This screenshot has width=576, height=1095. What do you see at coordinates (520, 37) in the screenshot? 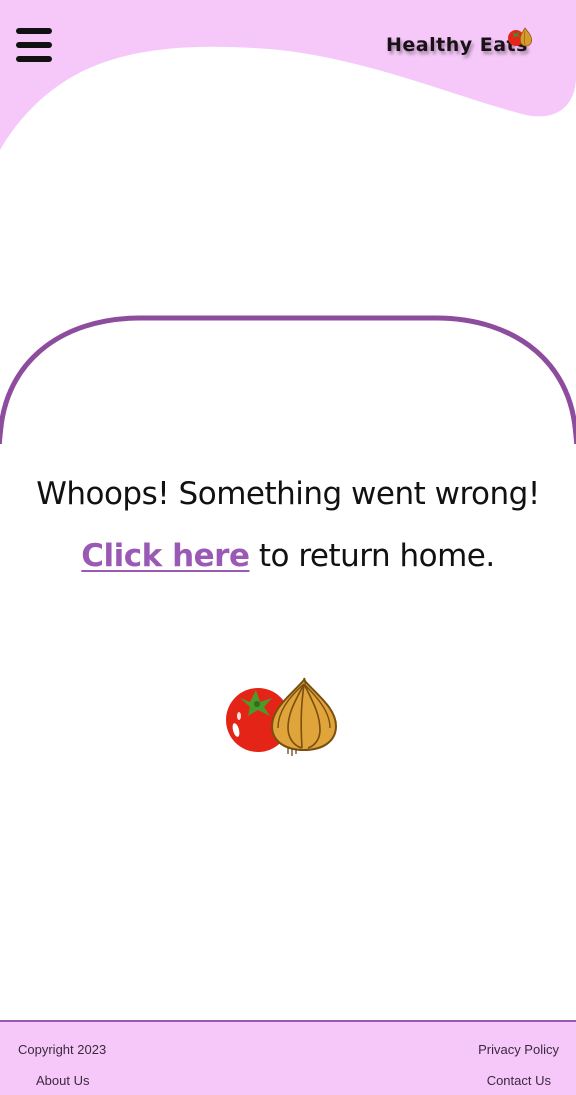
I see `tomato-onion-logo-icon` at bounding box center [520, 37].